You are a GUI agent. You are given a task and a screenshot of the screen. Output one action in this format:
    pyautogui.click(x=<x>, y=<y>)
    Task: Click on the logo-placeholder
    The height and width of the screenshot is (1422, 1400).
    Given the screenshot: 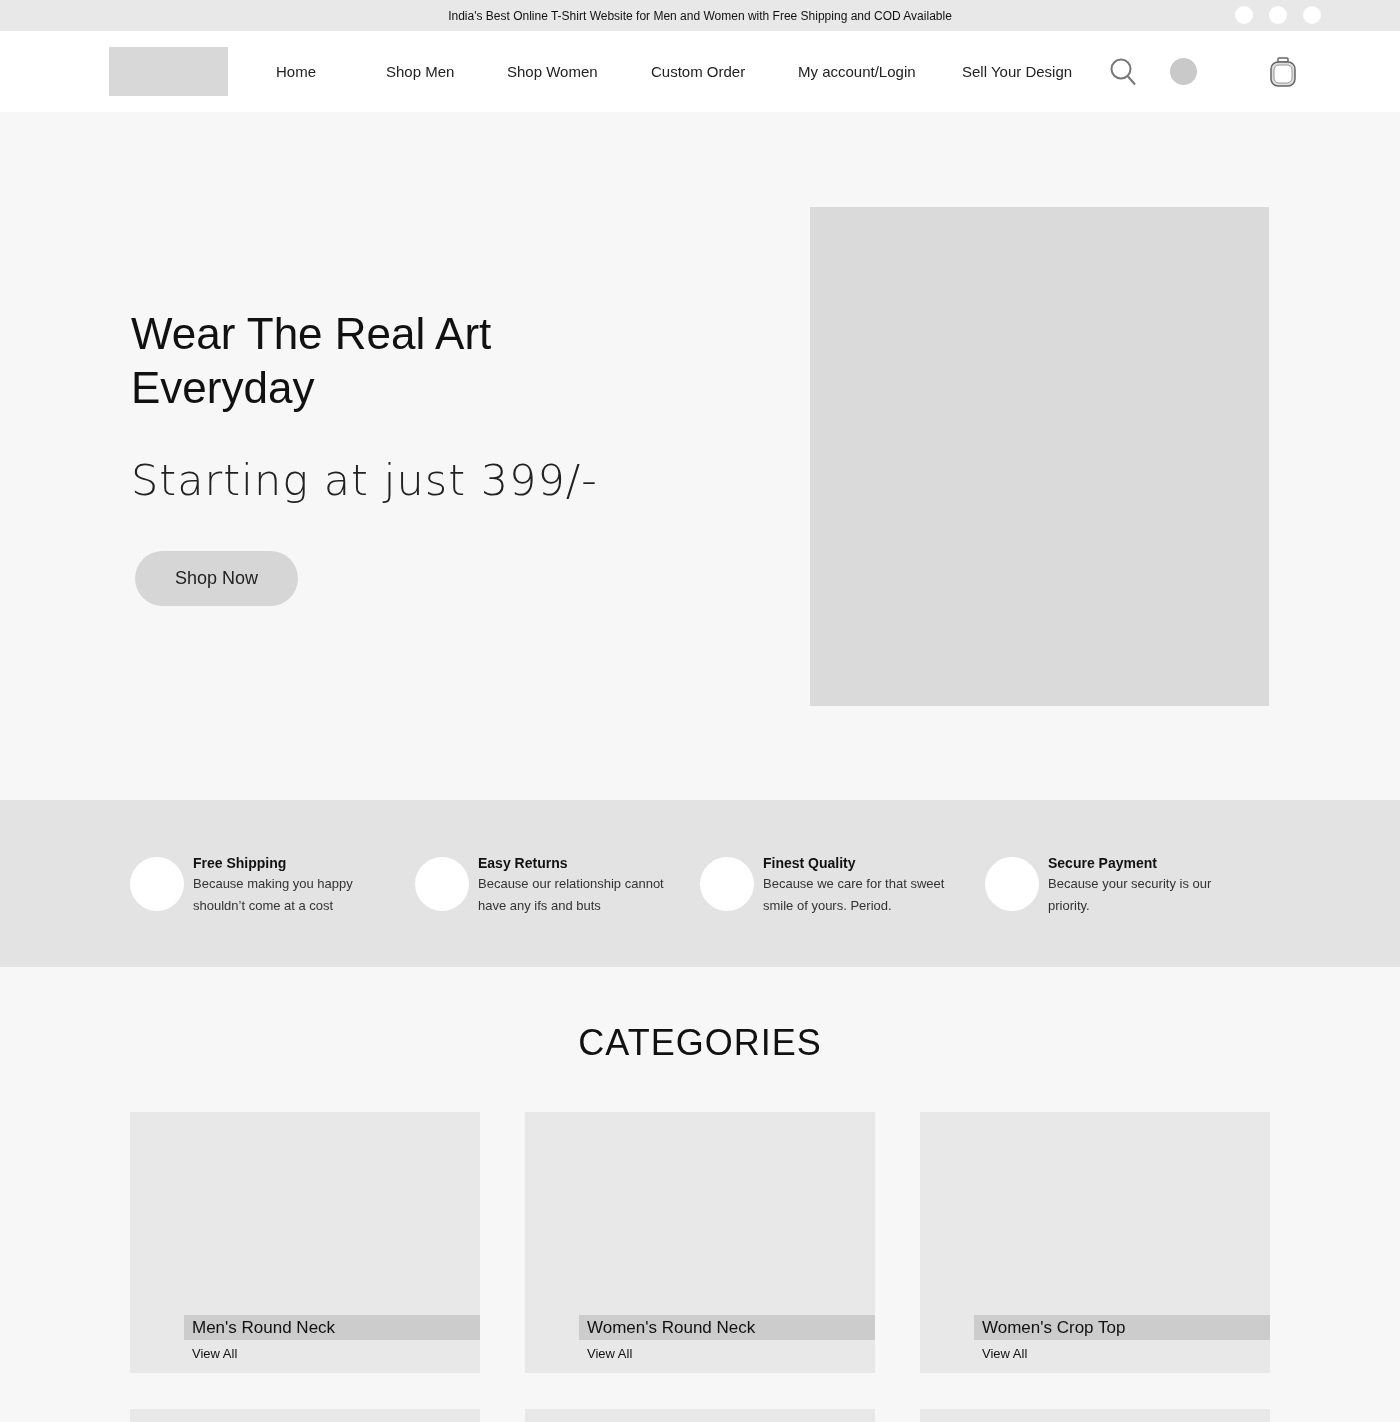 What is the action you would take?
    pyautogui.click(x=168, y=71)
    